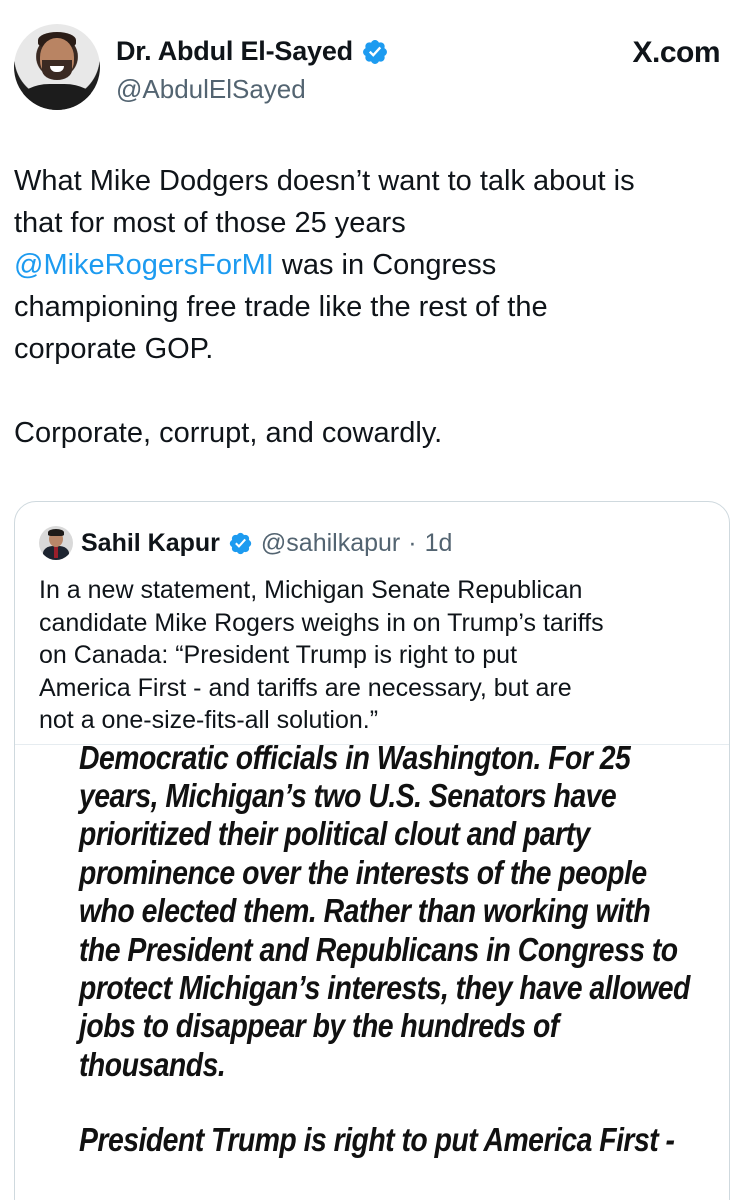  What do you see at coordinates (330, 543) in the screenshot?
I see `quoted-author-handle: @sahilkapur` at bounding box center [330, 543].